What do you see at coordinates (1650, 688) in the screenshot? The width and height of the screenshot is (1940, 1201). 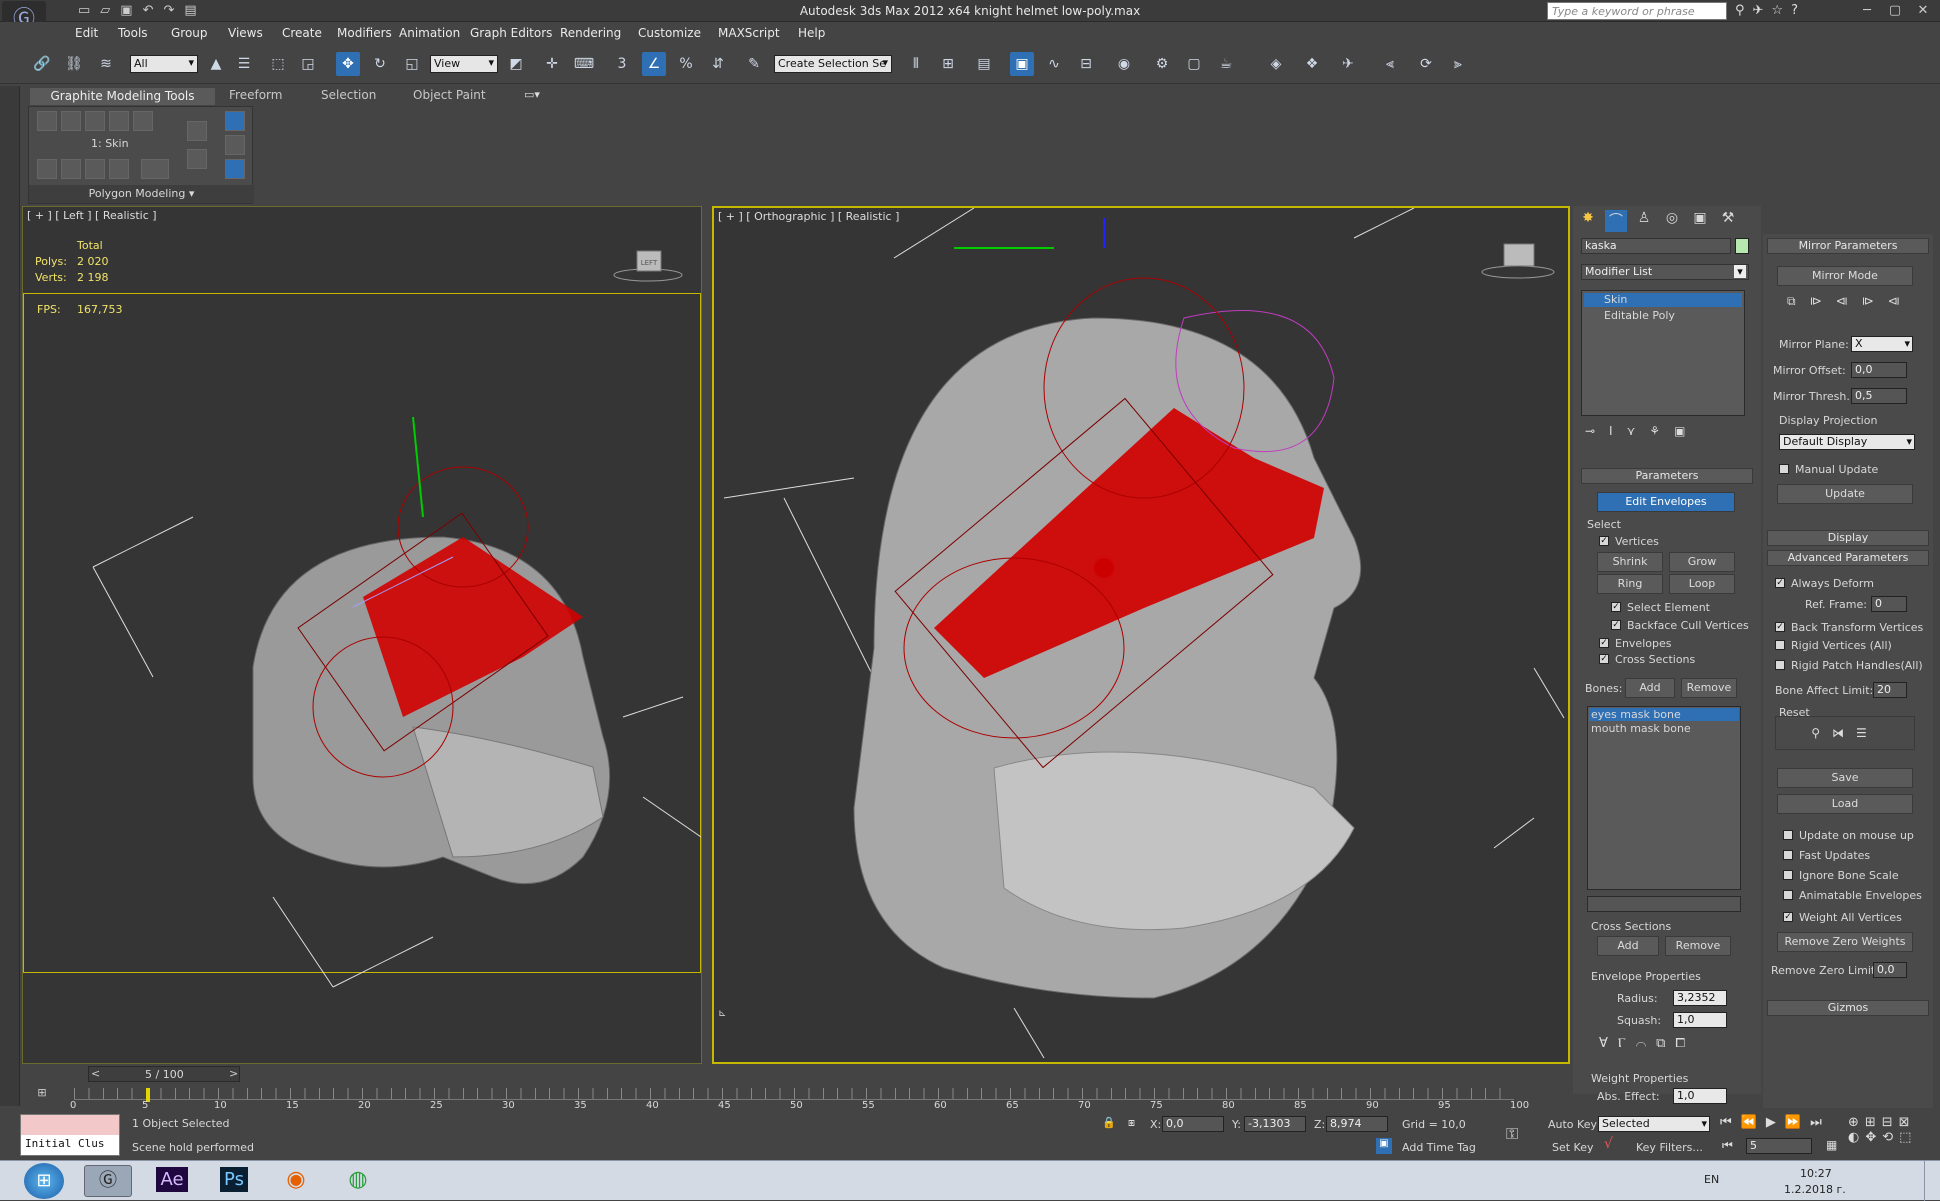 I see `add-bone-button: Add` at bounding box center [1650, 688].